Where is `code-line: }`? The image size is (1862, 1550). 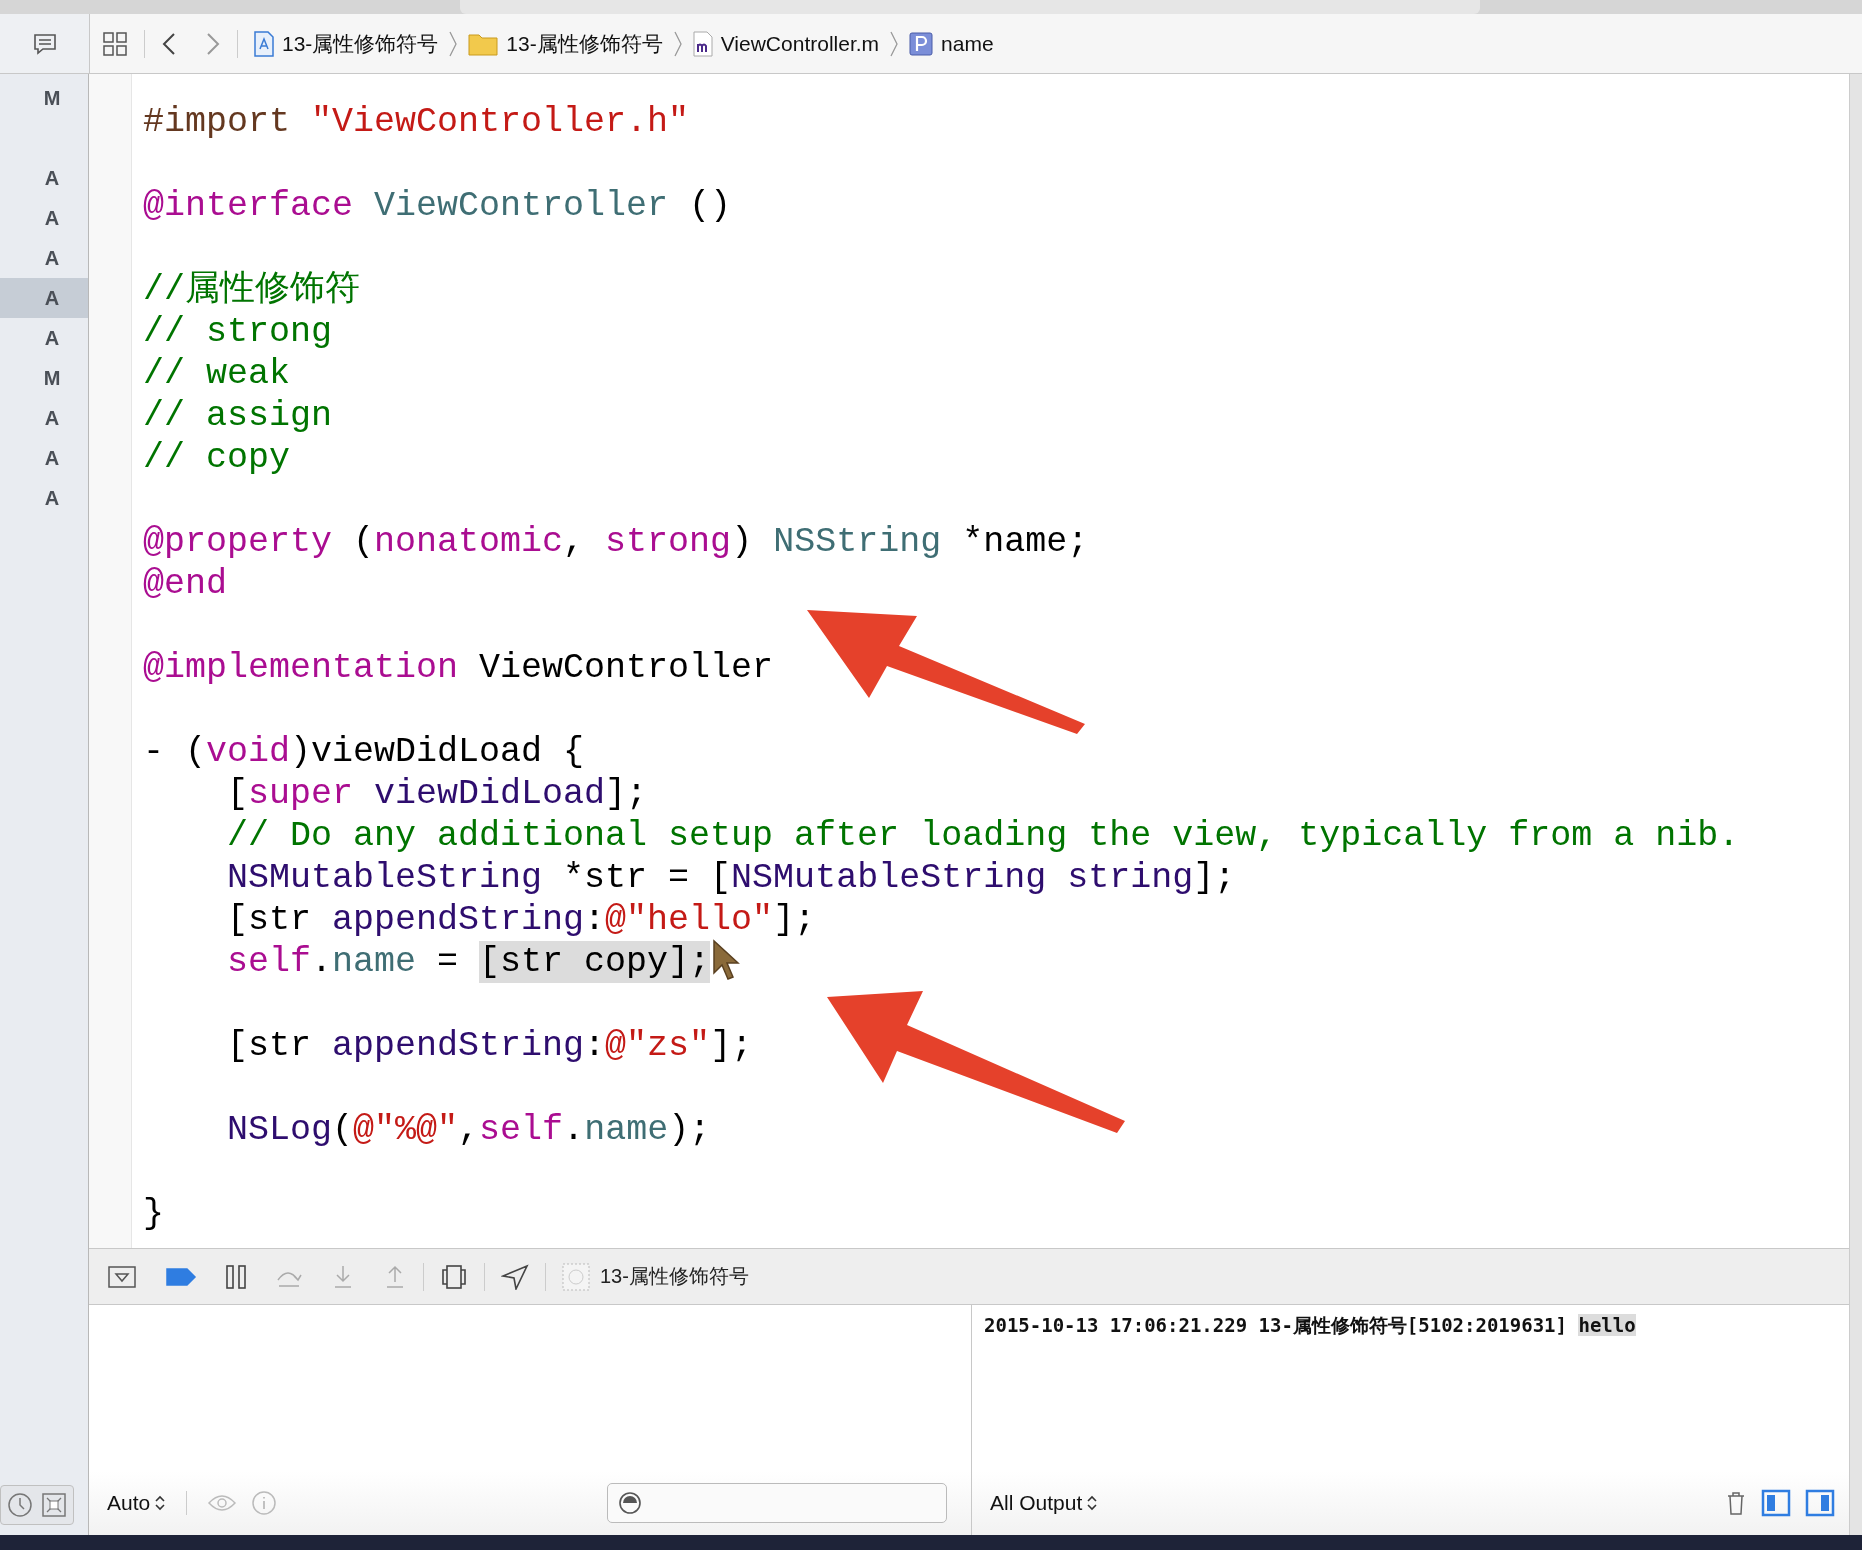 code-line: } is located at coordinates (153, 1214).